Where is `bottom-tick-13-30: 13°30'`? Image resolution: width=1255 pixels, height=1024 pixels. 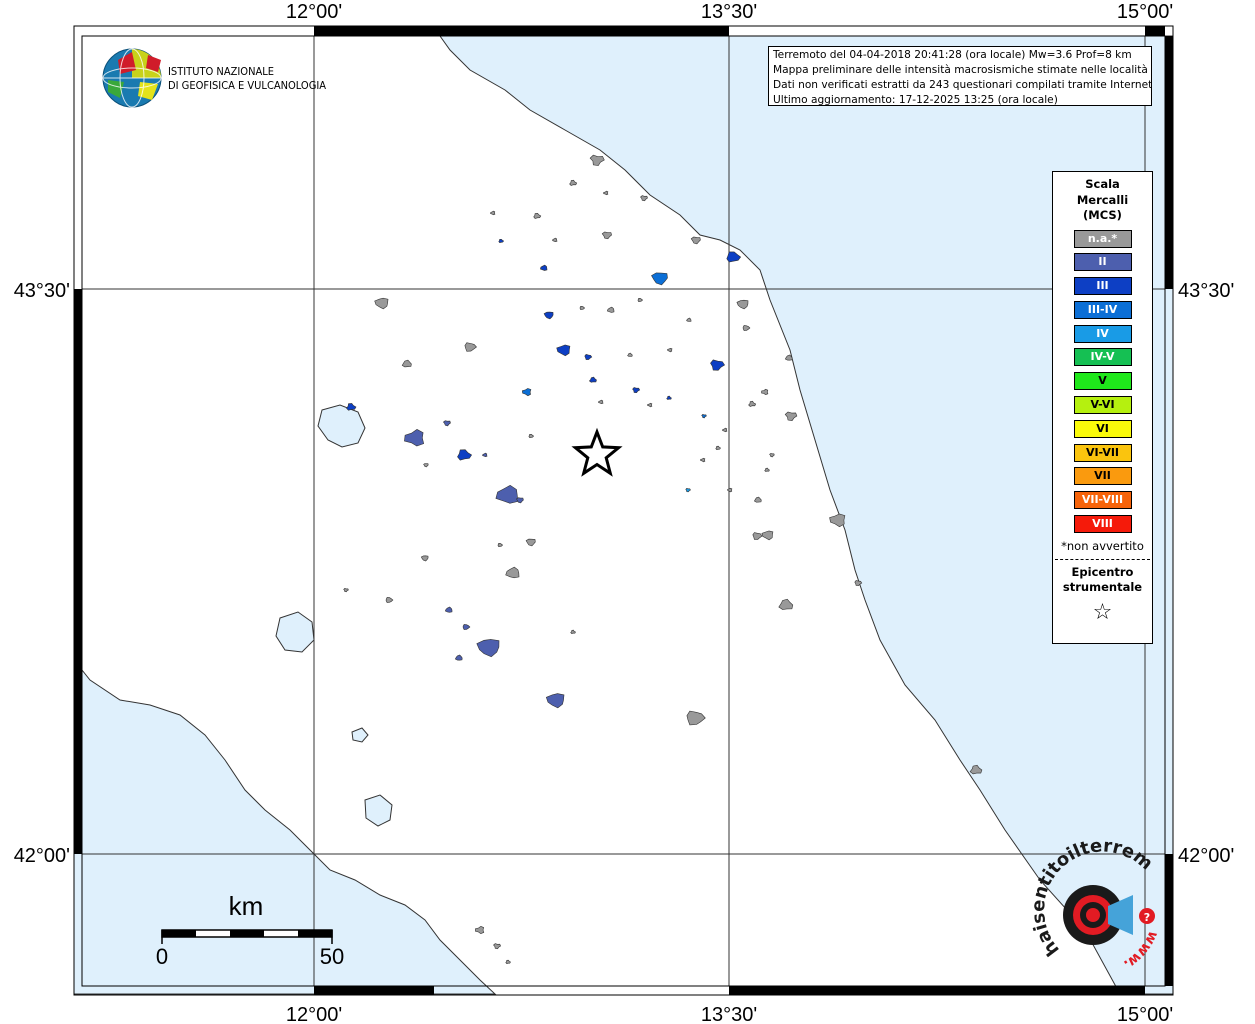
bottom-tick-13-30: 13°30' is located at coordinates (729, 1014).